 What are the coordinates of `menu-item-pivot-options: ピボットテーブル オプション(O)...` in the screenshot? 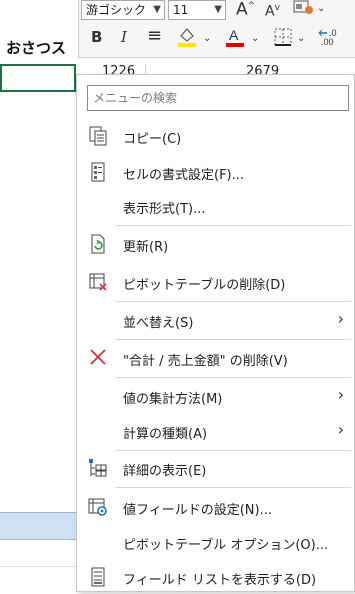 It's located at (216, 542).